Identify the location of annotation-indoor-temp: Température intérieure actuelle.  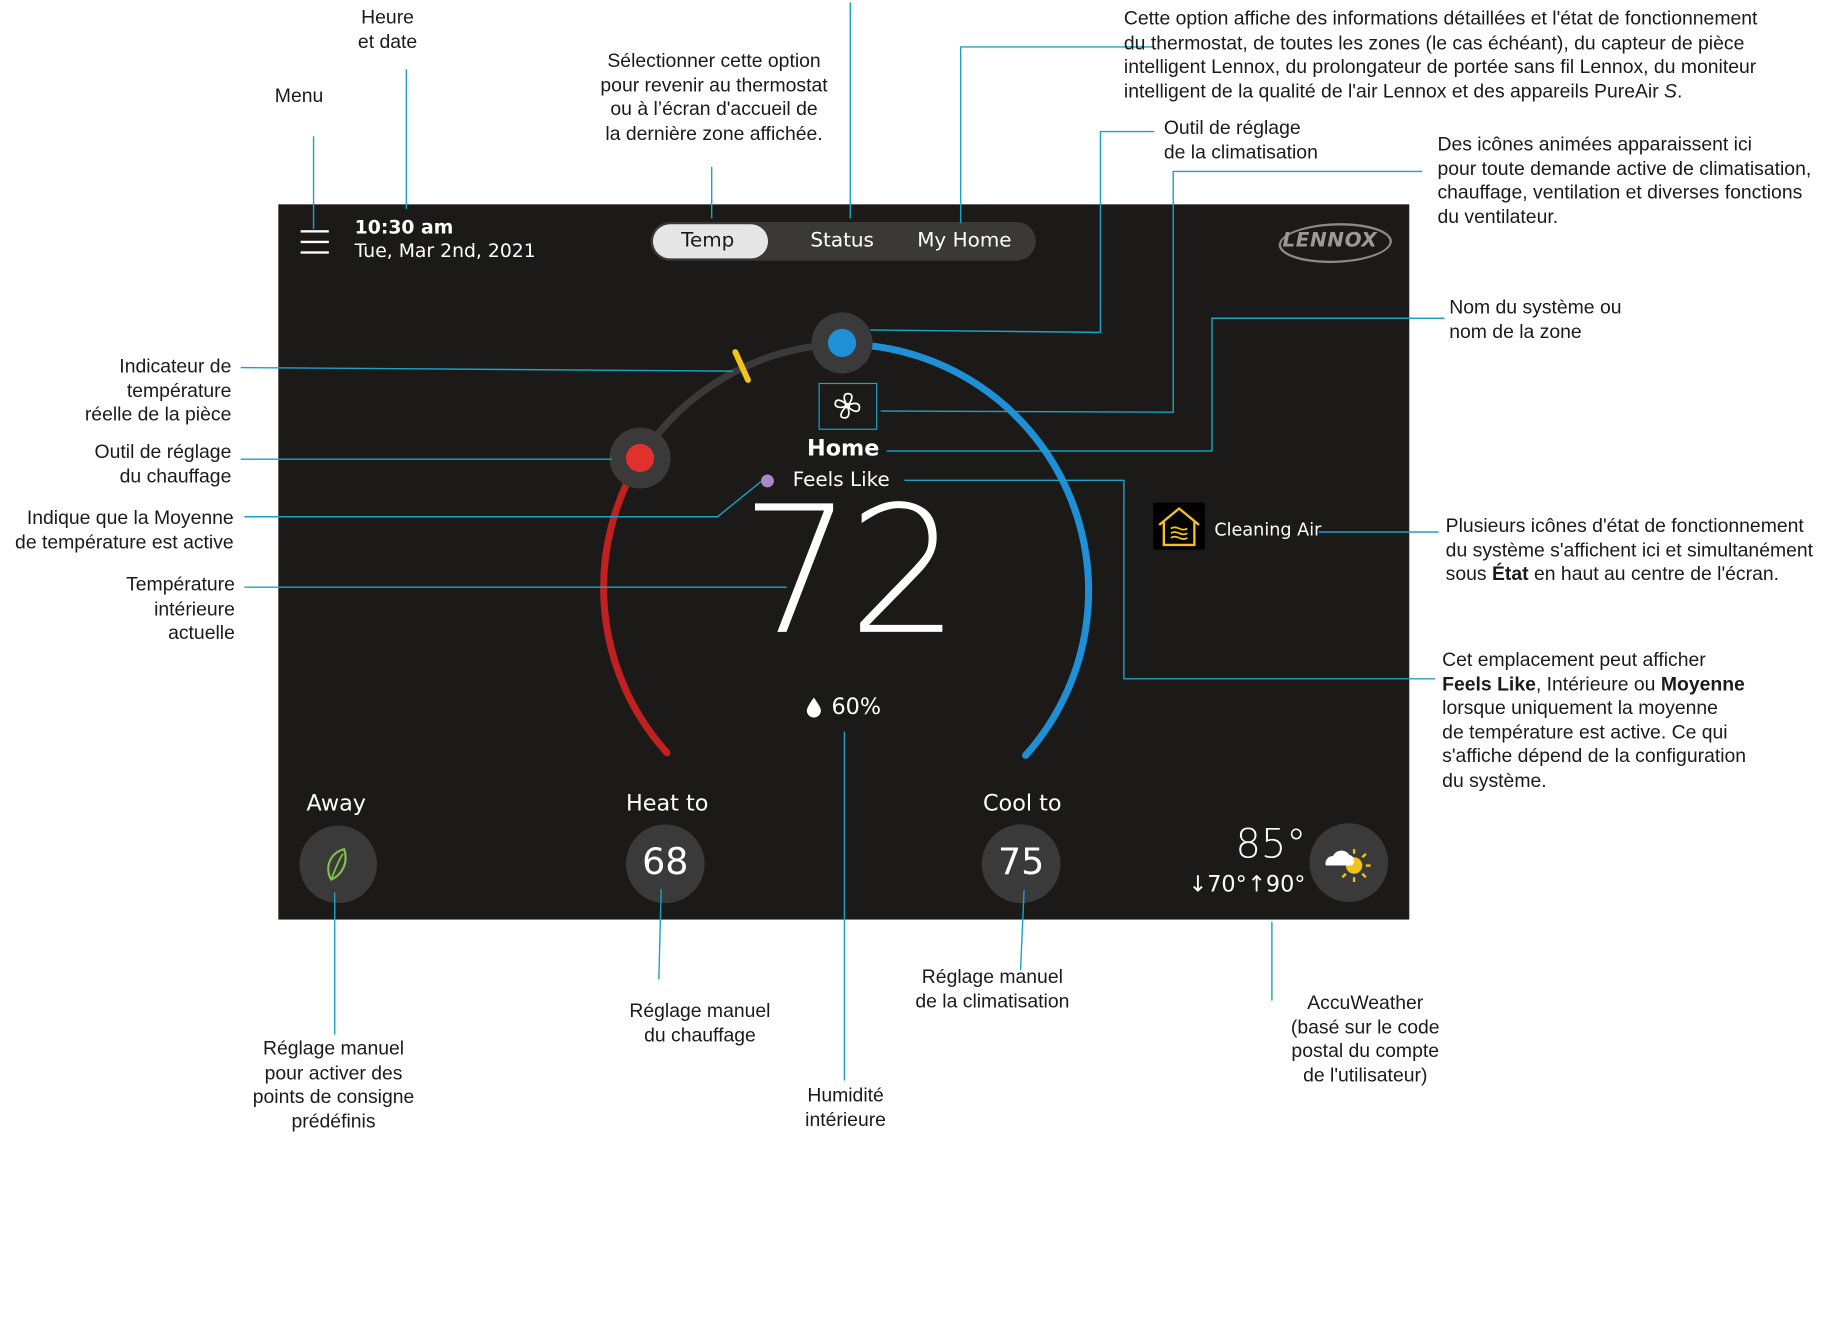
(180, 609).